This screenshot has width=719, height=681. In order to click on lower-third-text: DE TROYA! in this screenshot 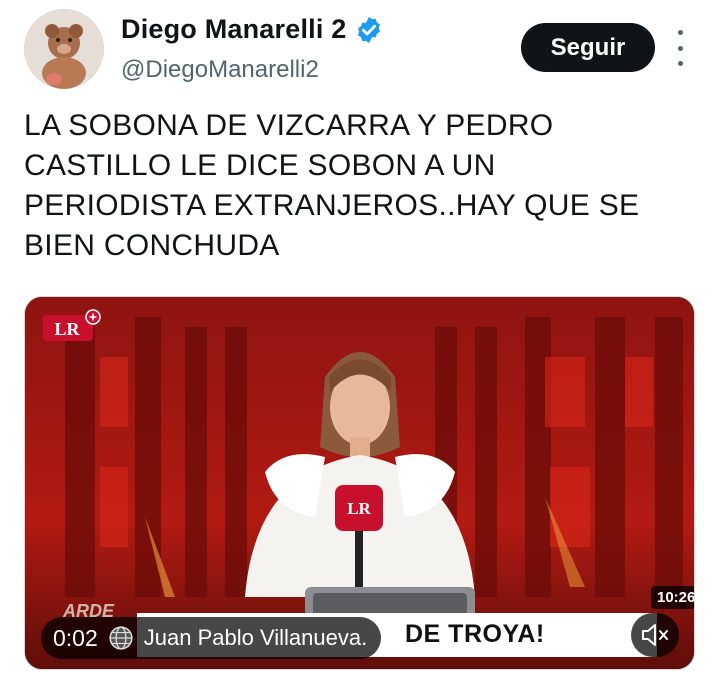, I will do `click(475, 634)`.